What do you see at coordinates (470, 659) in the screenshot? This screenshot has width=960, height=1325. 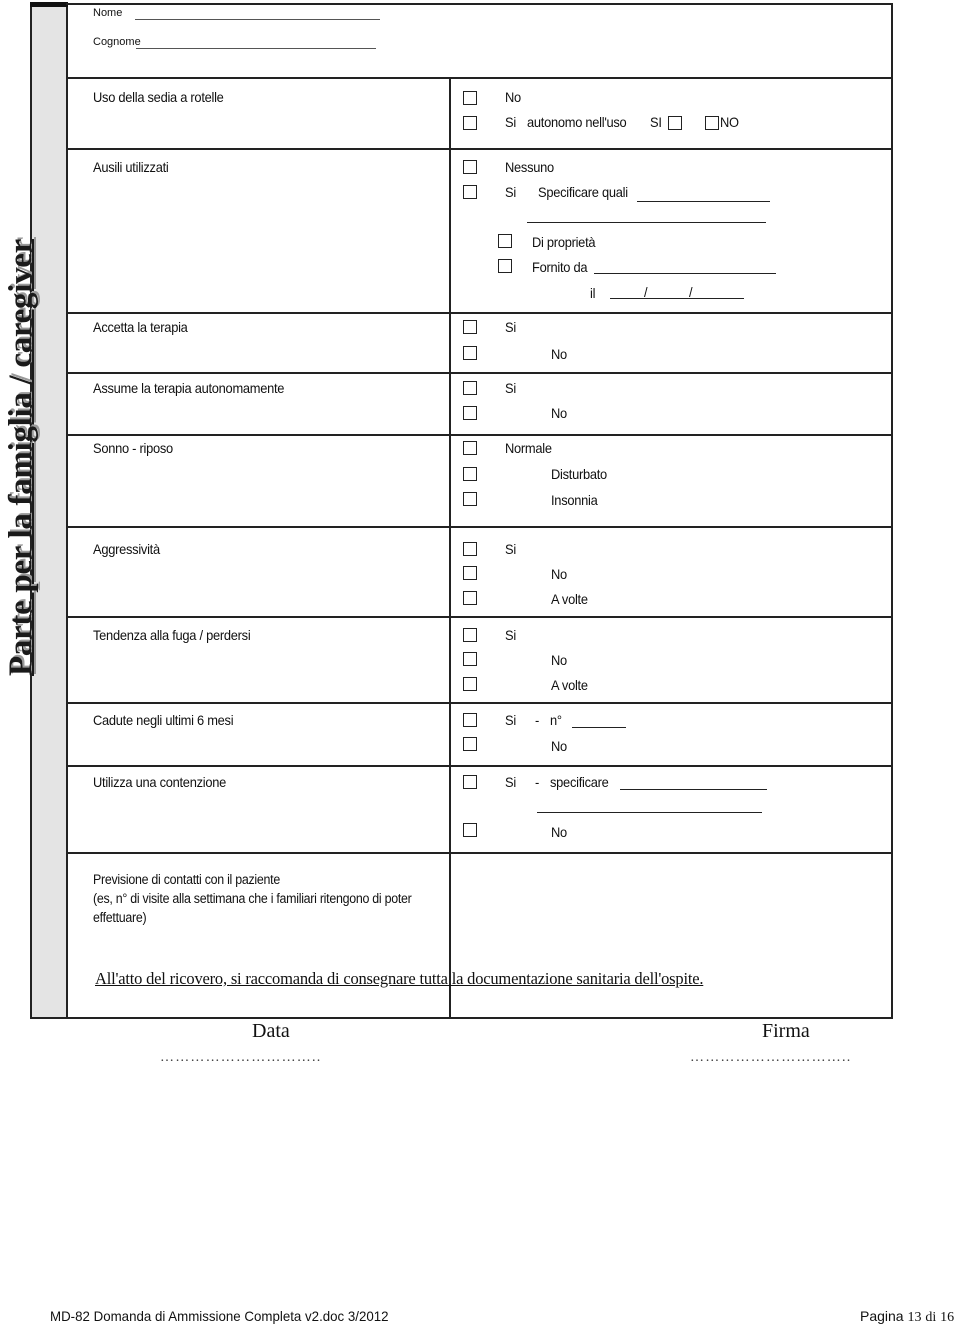 I see `fuga-no-checkbox` at bounding box center [470, 659].